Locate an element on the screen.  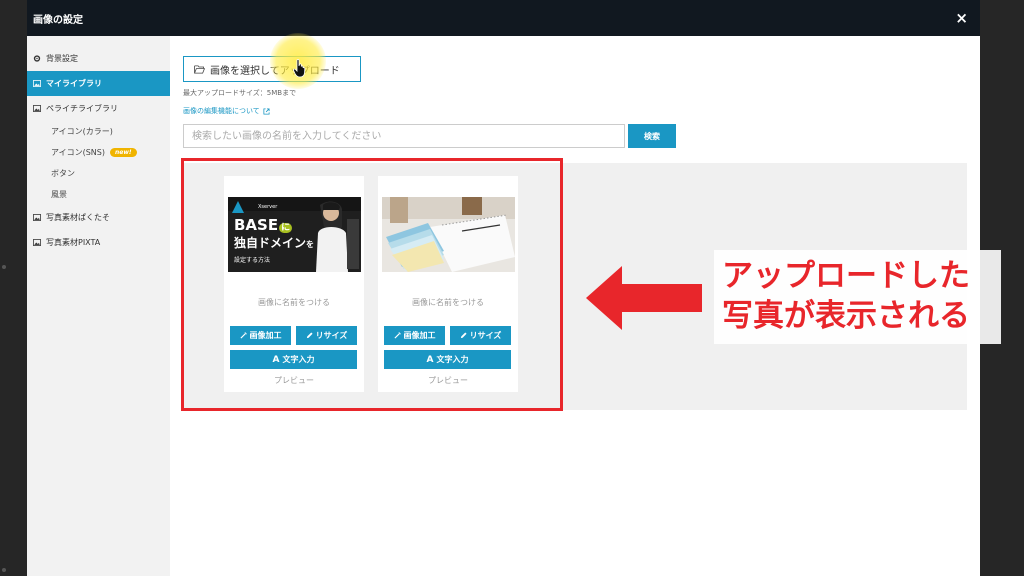
sidebar-item-label: アイコン(カラー) is located at coordinates (82, 131).